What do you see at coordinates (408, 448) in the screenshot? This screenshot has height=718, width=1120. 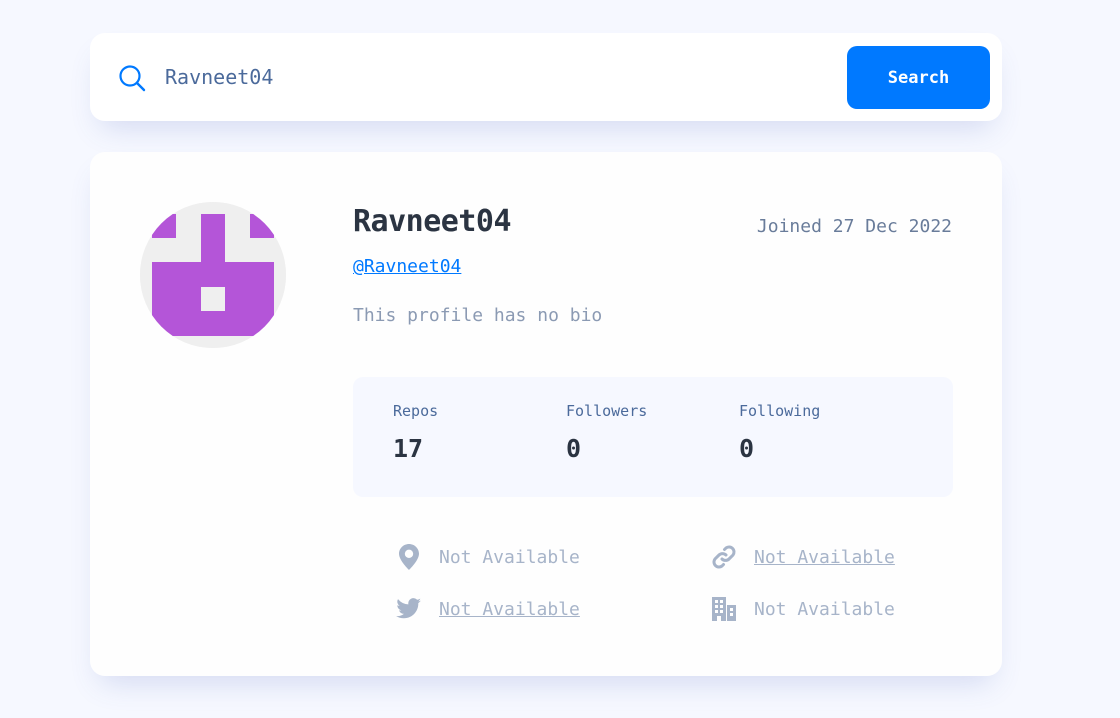 I see `stat-value: 17` at bounding box center [408, 448].